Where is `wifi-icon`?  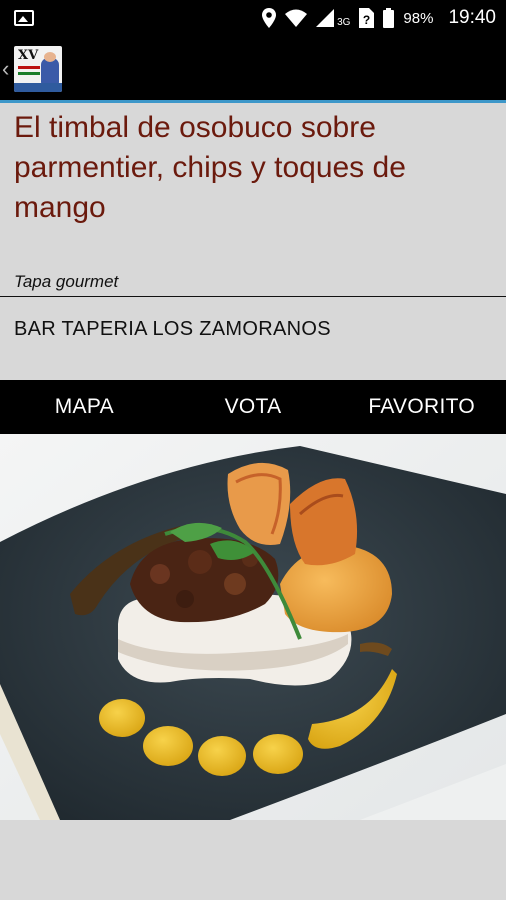 wifi-icon is located at coordinates (296, 18).